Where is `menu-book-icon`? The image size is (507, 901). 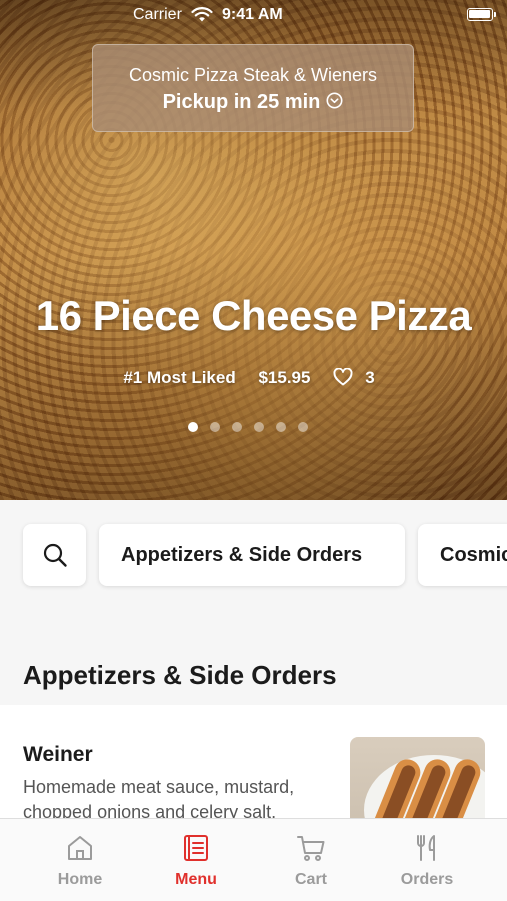 menu-book-icon is located at coordinates (196, 848).